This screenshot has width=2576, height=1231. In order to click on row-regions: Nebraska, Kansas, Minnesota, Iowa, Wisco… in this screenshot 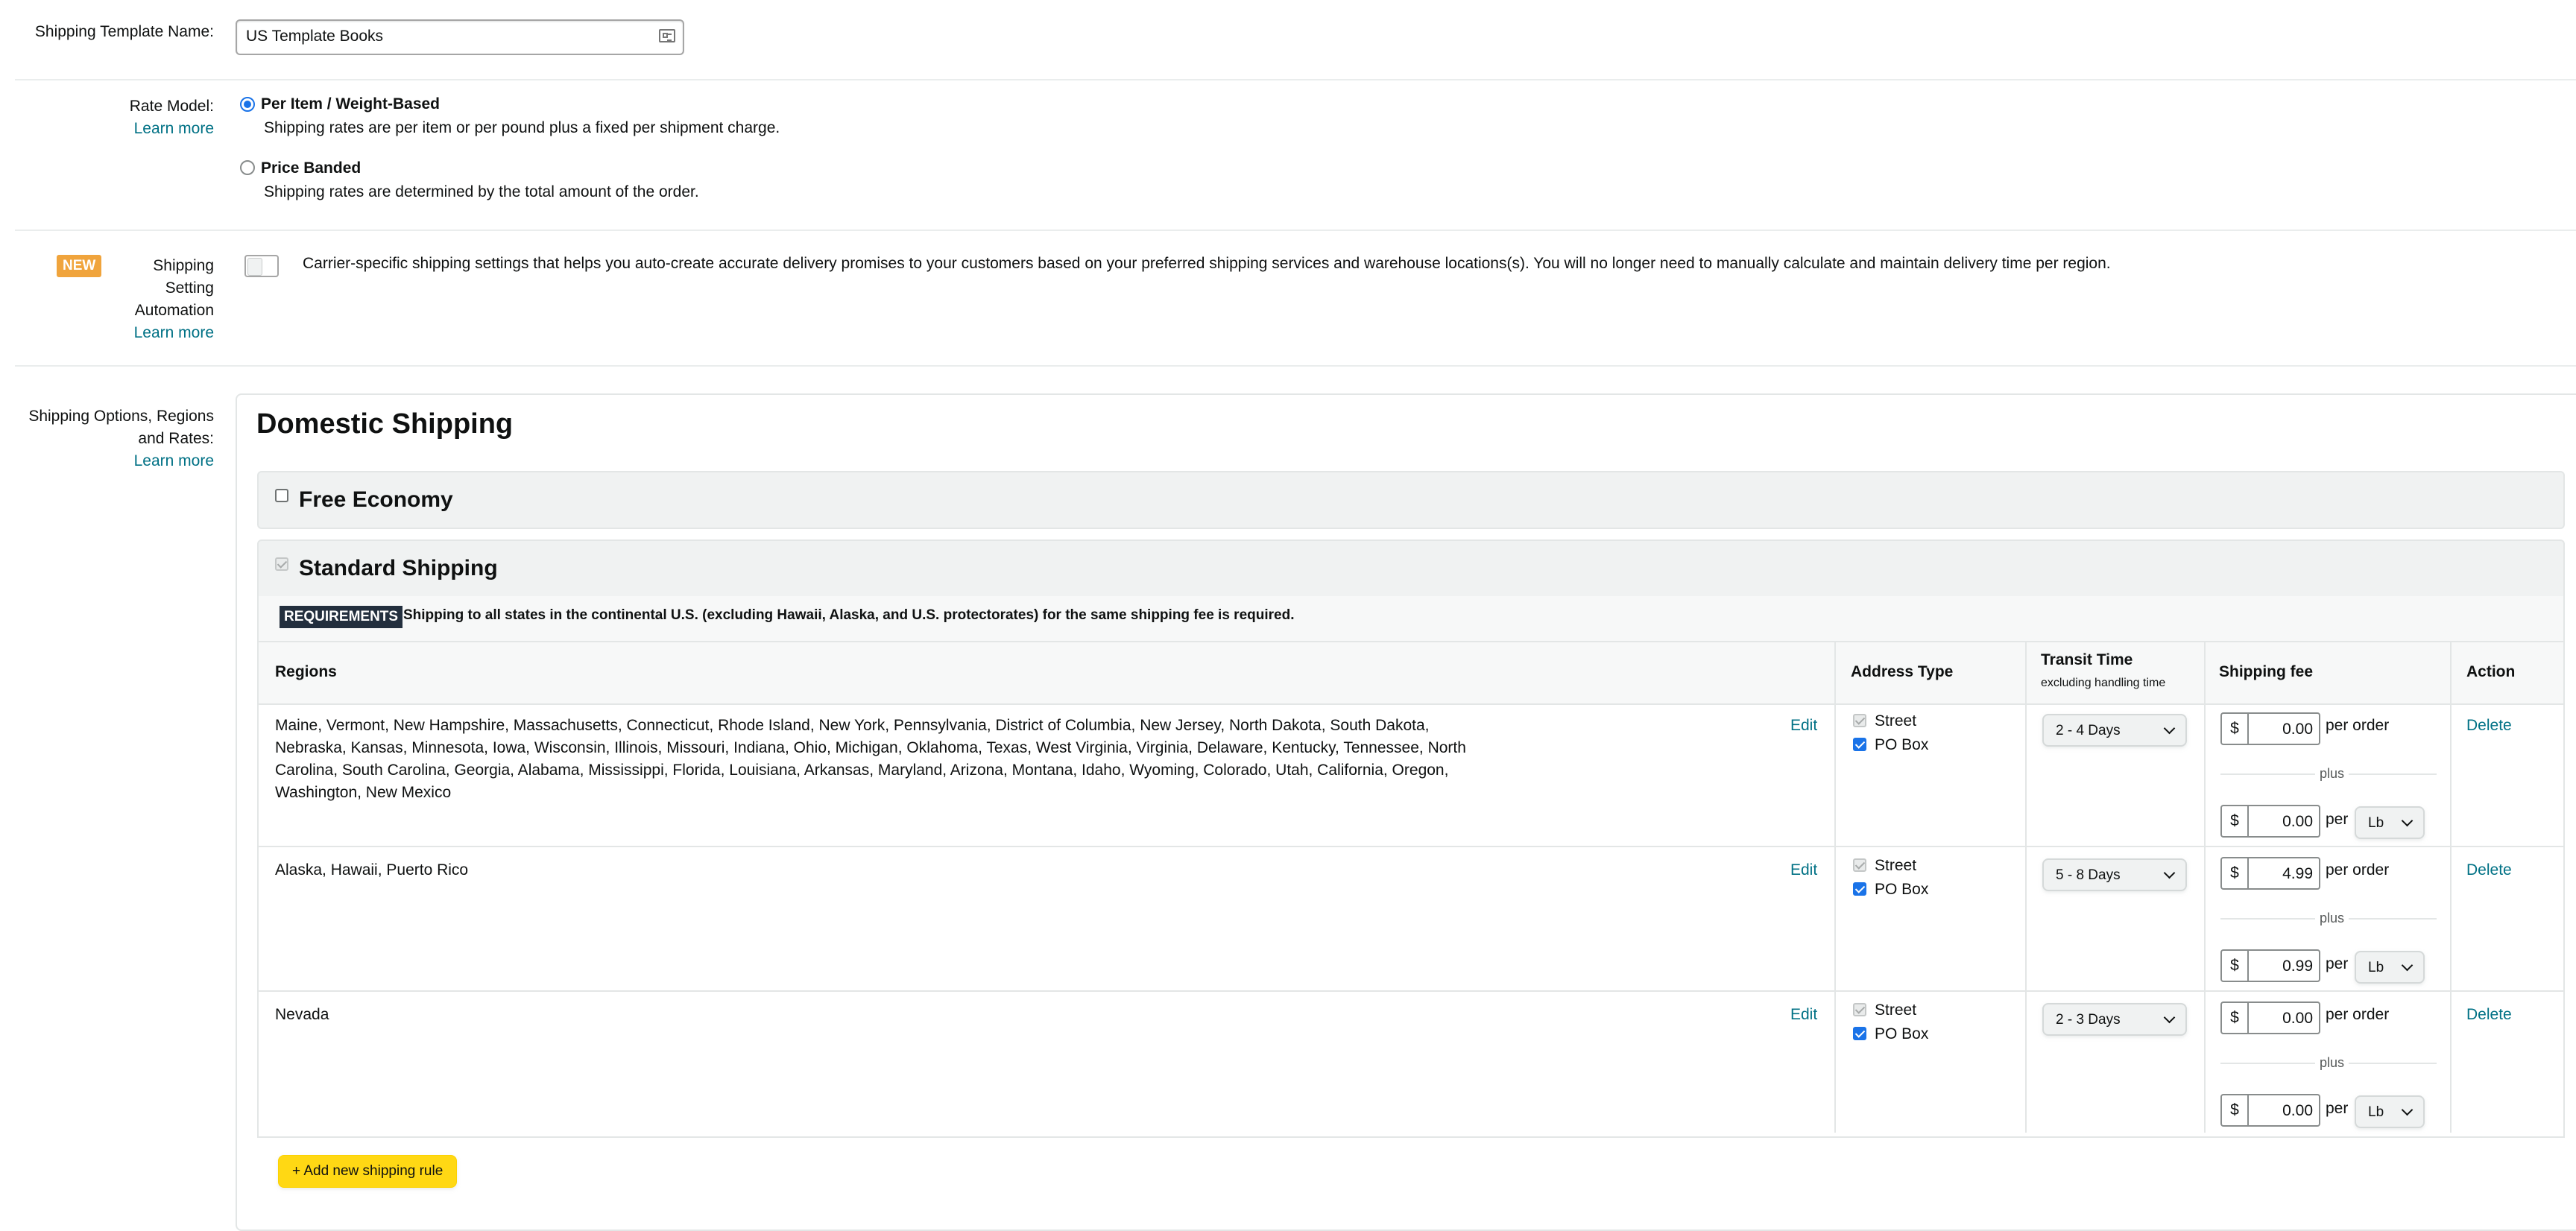, I will do `click(871, 747)`.